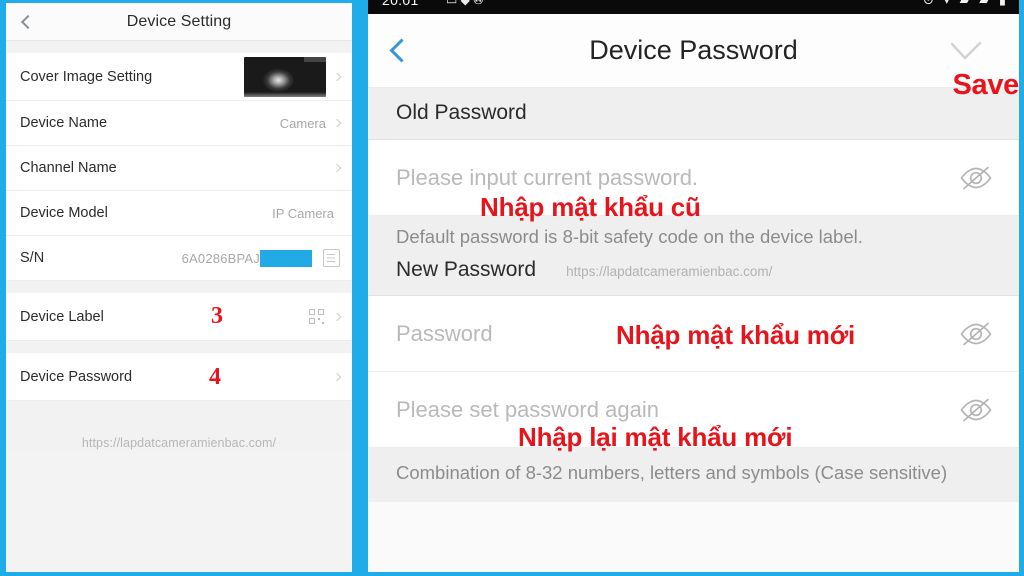 This screenshot has width=1024, height=576. I want to click on row-label: Device Name, so click(64, 123).